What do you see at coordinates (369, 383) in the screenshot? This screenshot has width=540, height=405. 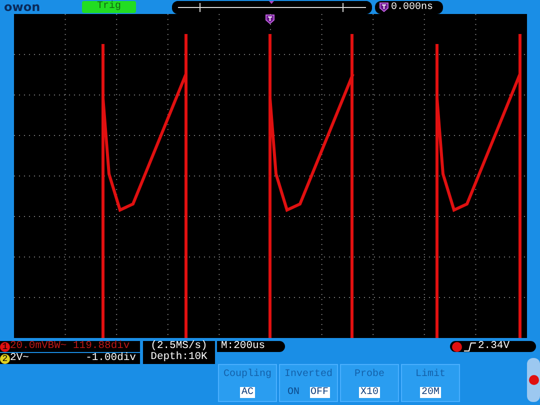 I see `menu-button: Probe X10` at bounding box center [369, 383].